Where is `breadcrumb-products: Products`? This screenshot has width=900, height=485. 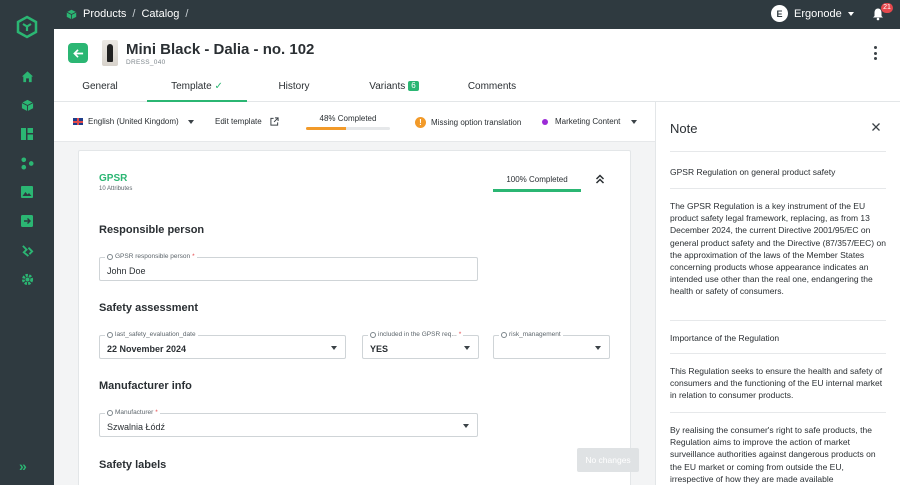 breadcrumb-products: Products is located at coordinates (104, 14).